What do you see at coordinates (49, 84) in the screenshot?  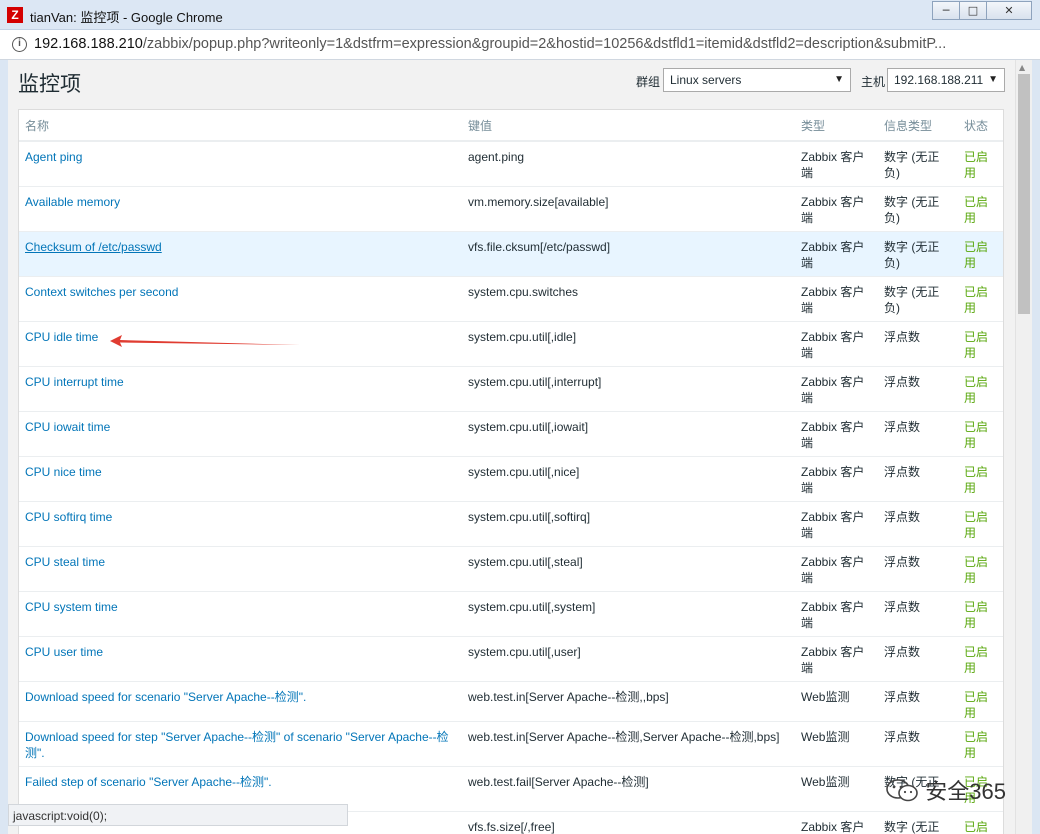 I see `page-title: 监控项` at bounding box center [49, 84].